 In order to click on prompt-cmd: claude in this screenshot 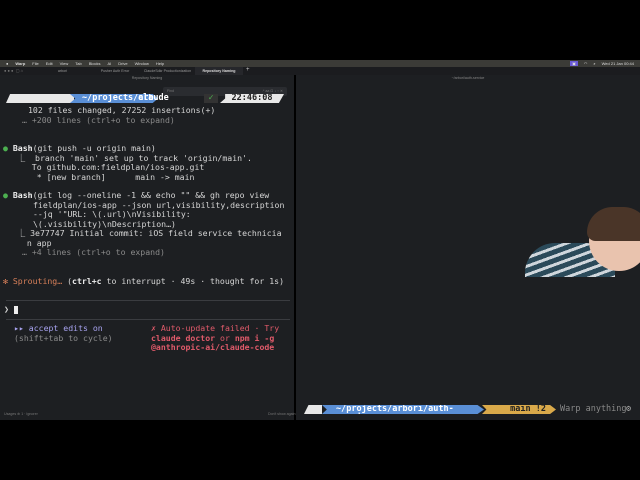, I will do `click(153, 98)`.